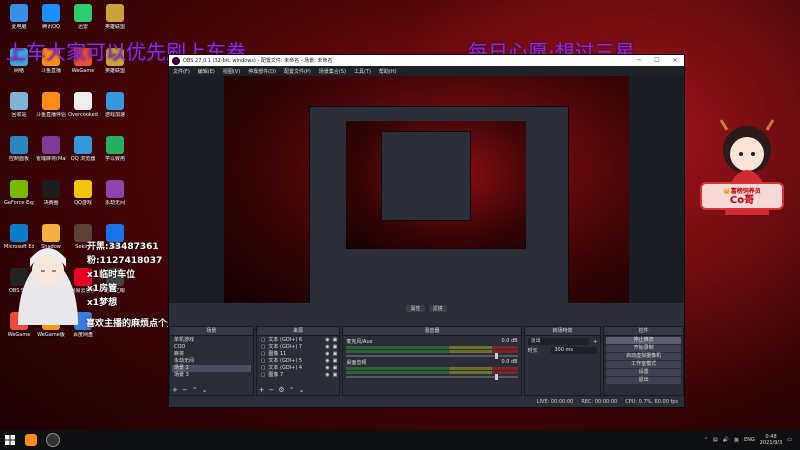 Image resolution: width=800 pixels, height=450 pixels. I want to click on control-button: 开始录制, so click(644, 348).